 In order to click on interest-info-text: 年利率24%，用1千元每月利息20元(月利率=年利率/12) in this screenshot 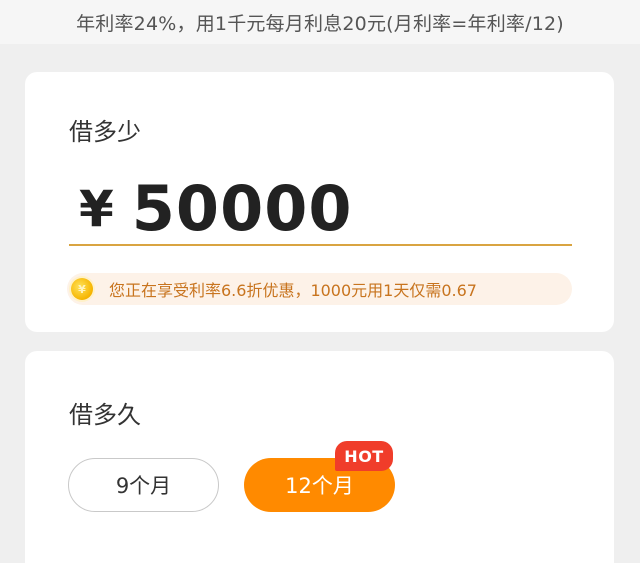, I will do `click(320, 23)`.